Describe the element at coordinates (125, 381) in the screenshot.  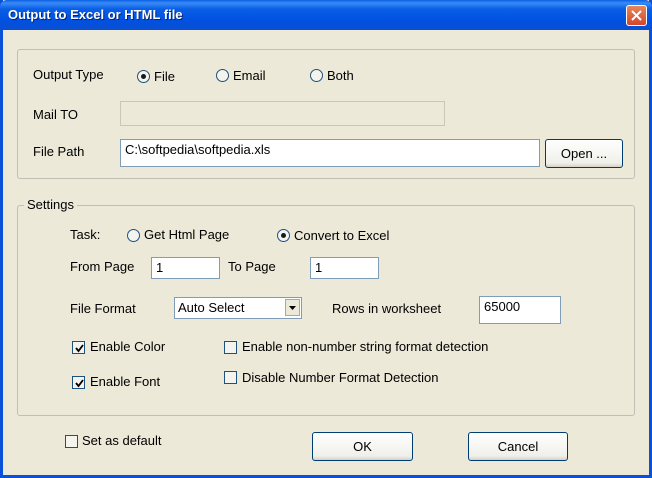
I see `enable-font-label: Enable Font` at that location.